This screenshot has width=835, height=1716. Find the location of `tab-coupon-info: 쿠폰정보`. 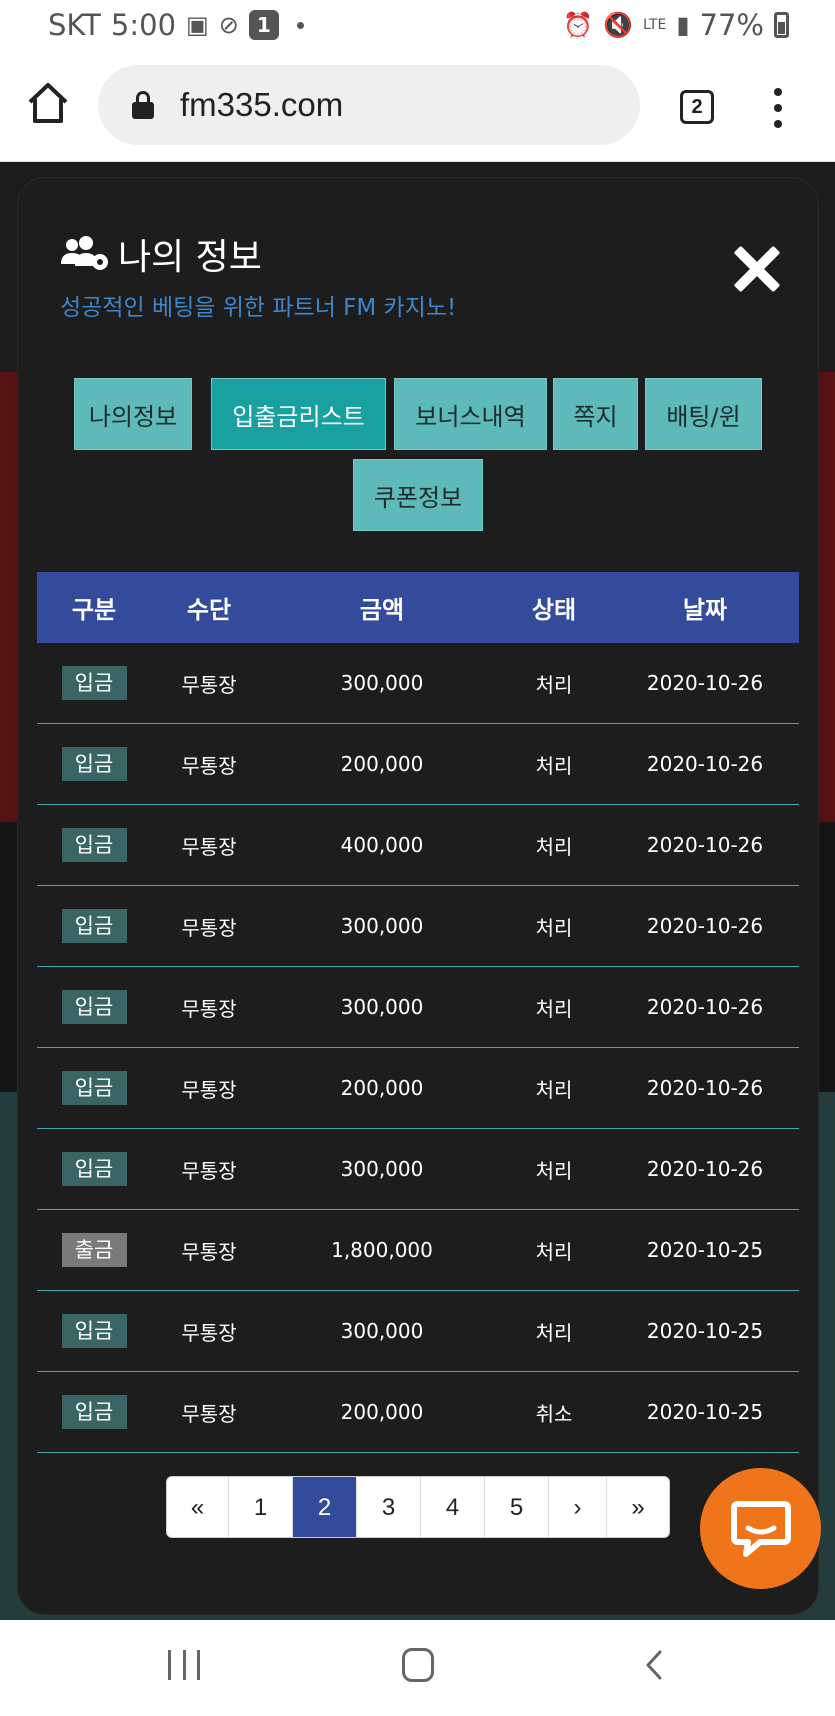

tab-coupon-info: 쿠폰정보 is located at coordinates (418, 495).